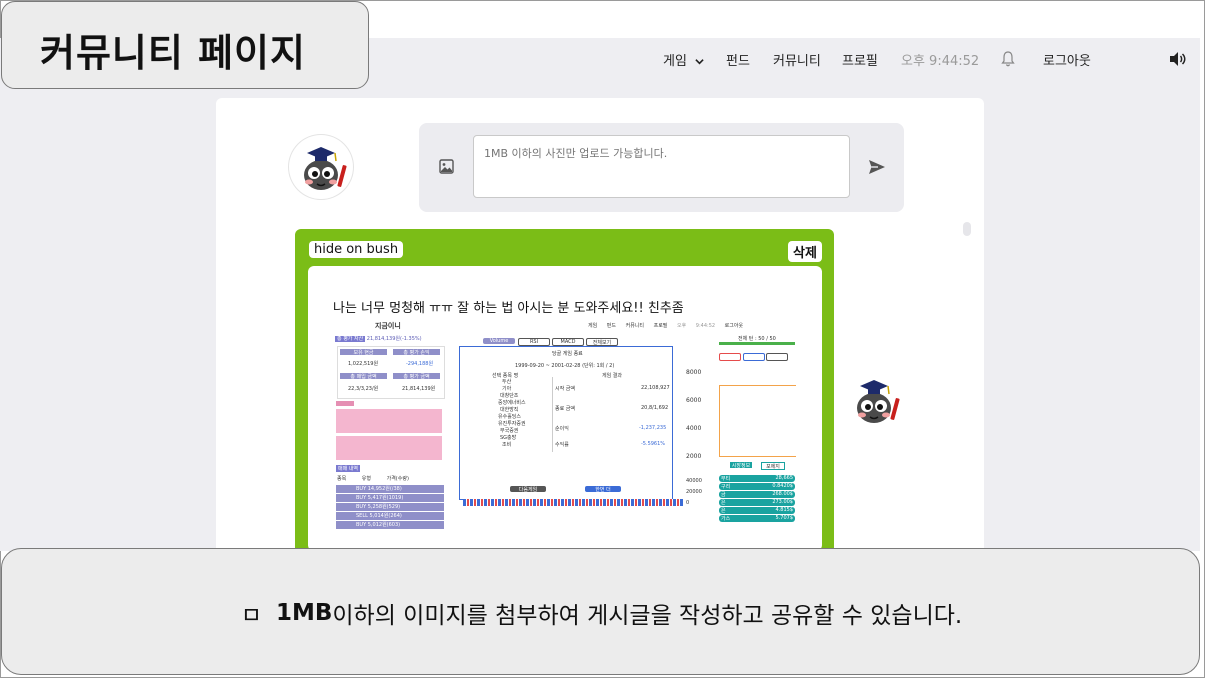 The height and width of the screenshot is (680, 1207). What do you see at coordinates (363, 389) in the screenshot?
I see `shot-buy-value: 22,3/3,23/원` at bounding box center [363, 389].